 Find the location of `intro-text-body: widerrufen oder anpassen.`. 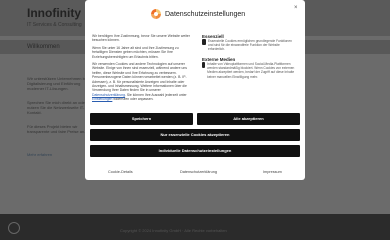

intro-text-body: widerrufen oder anpassen. is located at coordinates (133, 99).